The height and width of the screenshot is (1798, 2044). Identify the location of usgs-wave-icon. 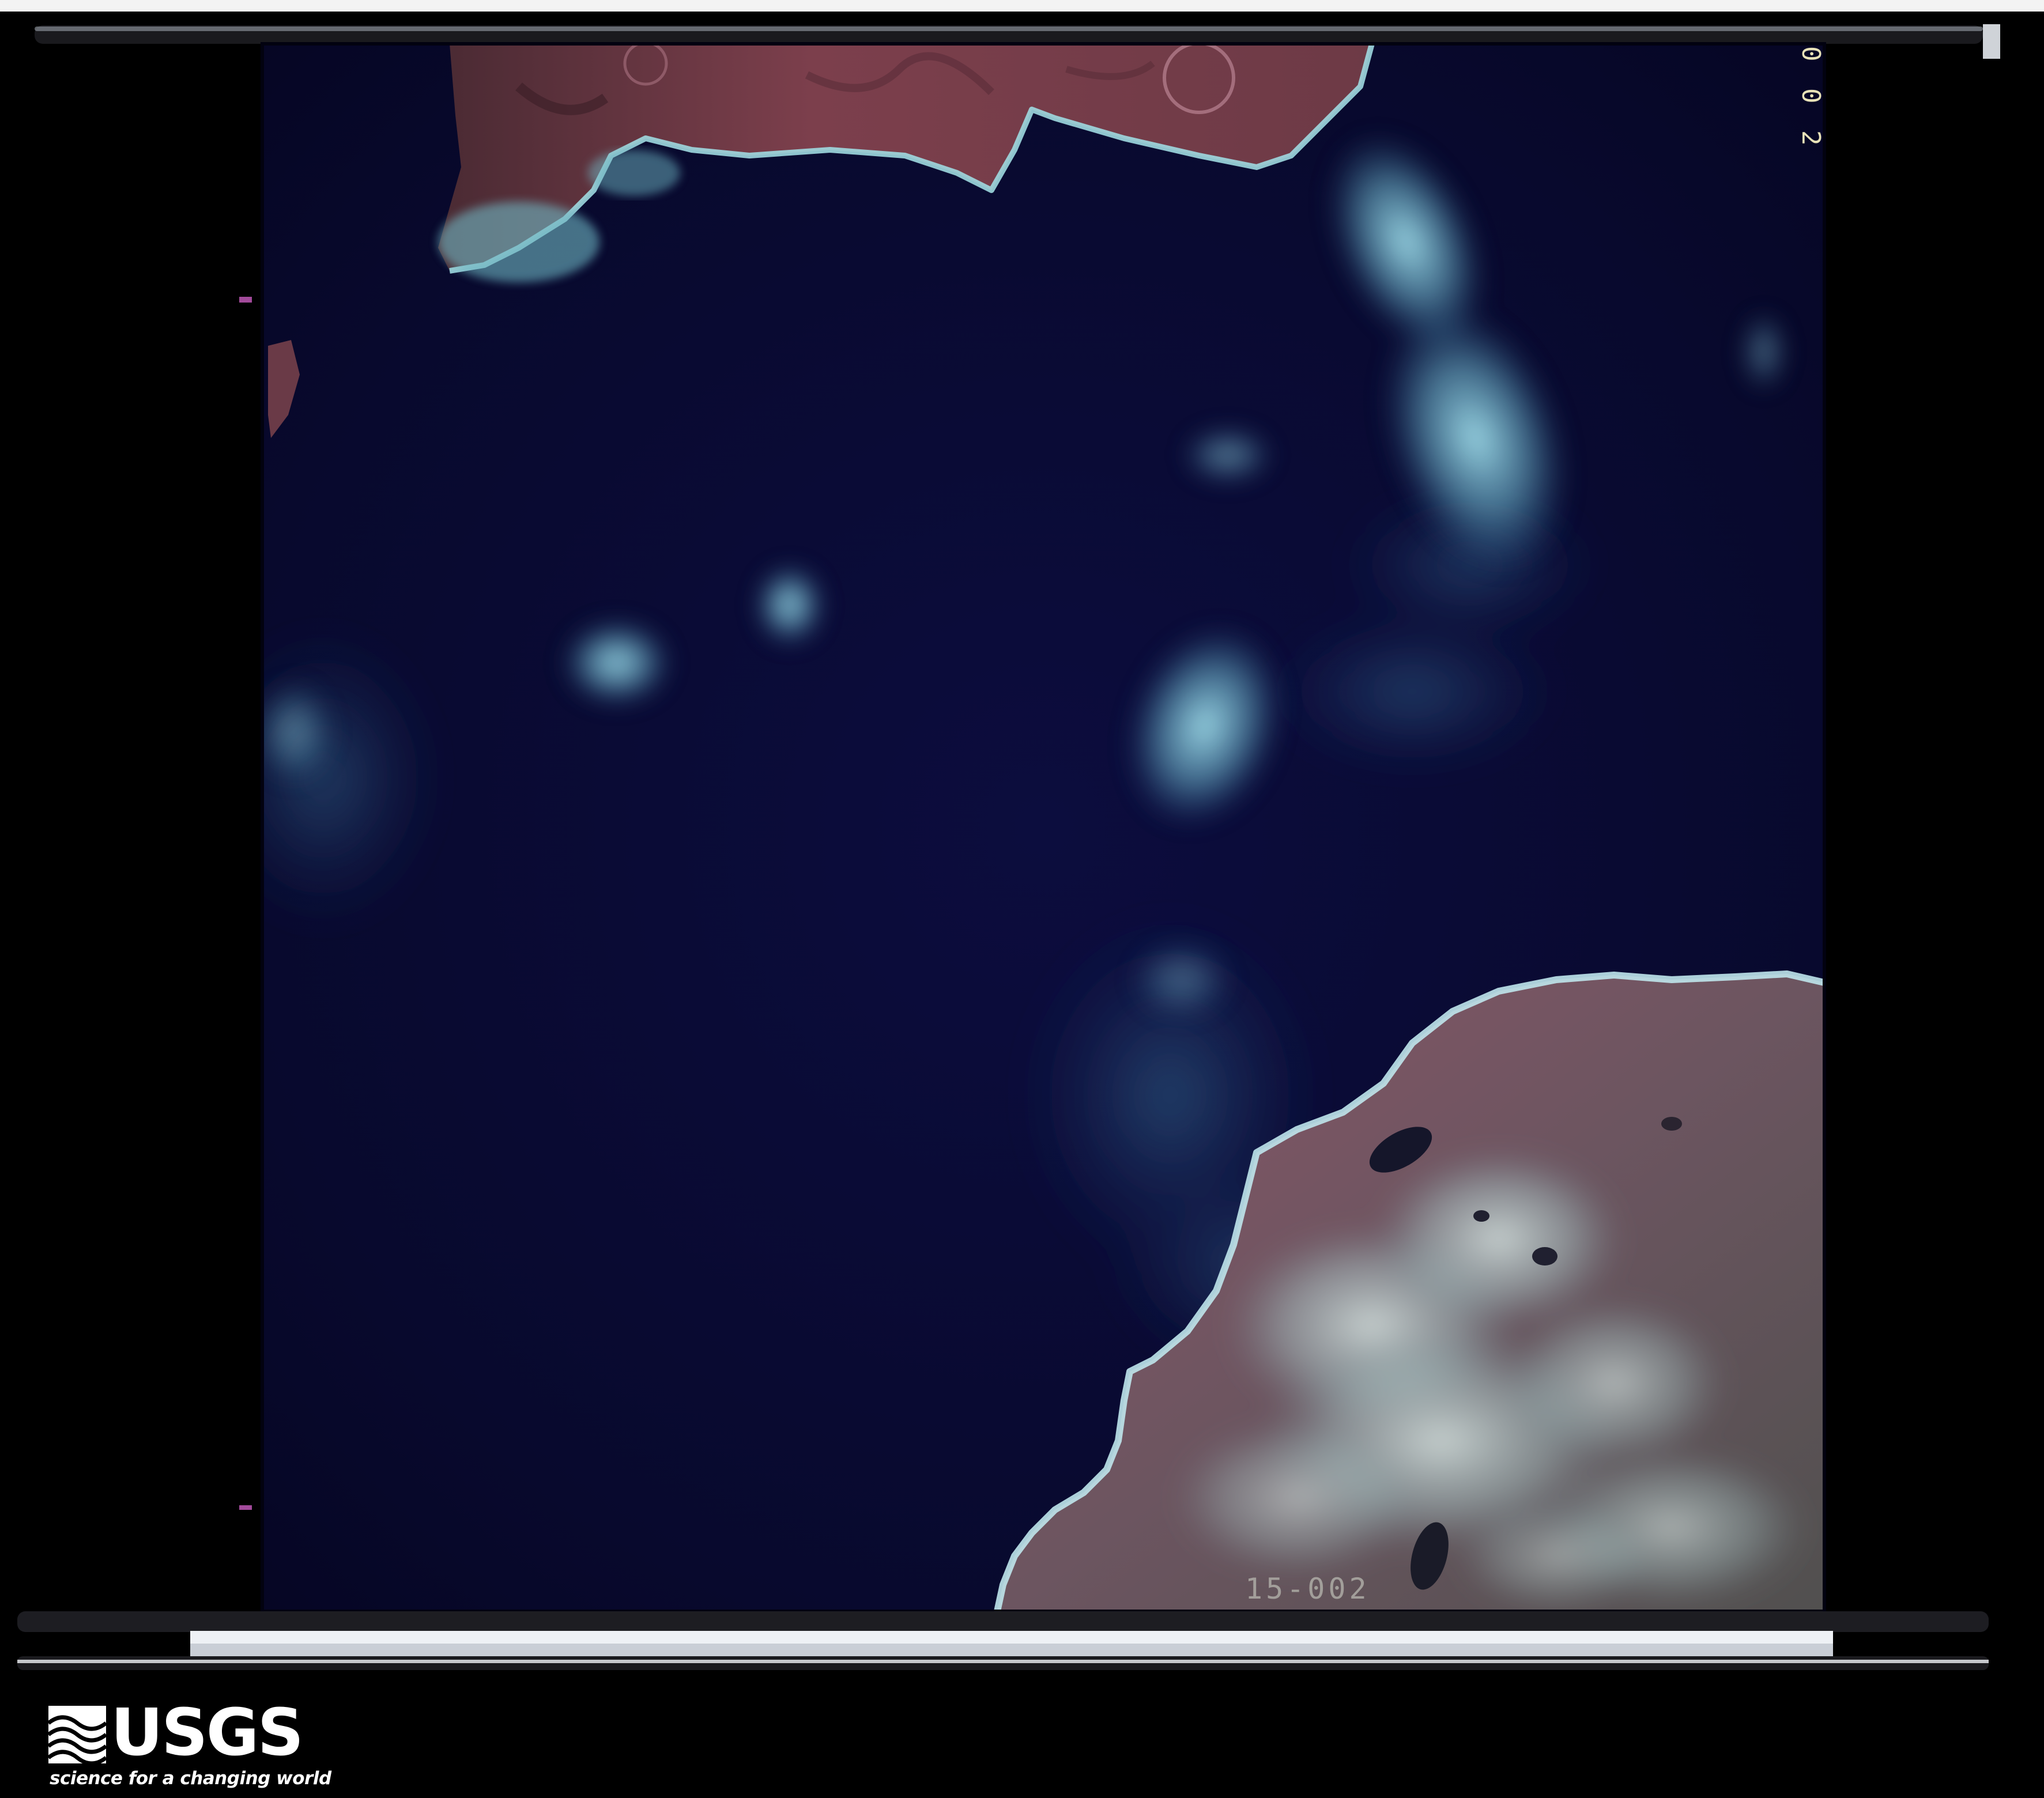
(77, 1734).